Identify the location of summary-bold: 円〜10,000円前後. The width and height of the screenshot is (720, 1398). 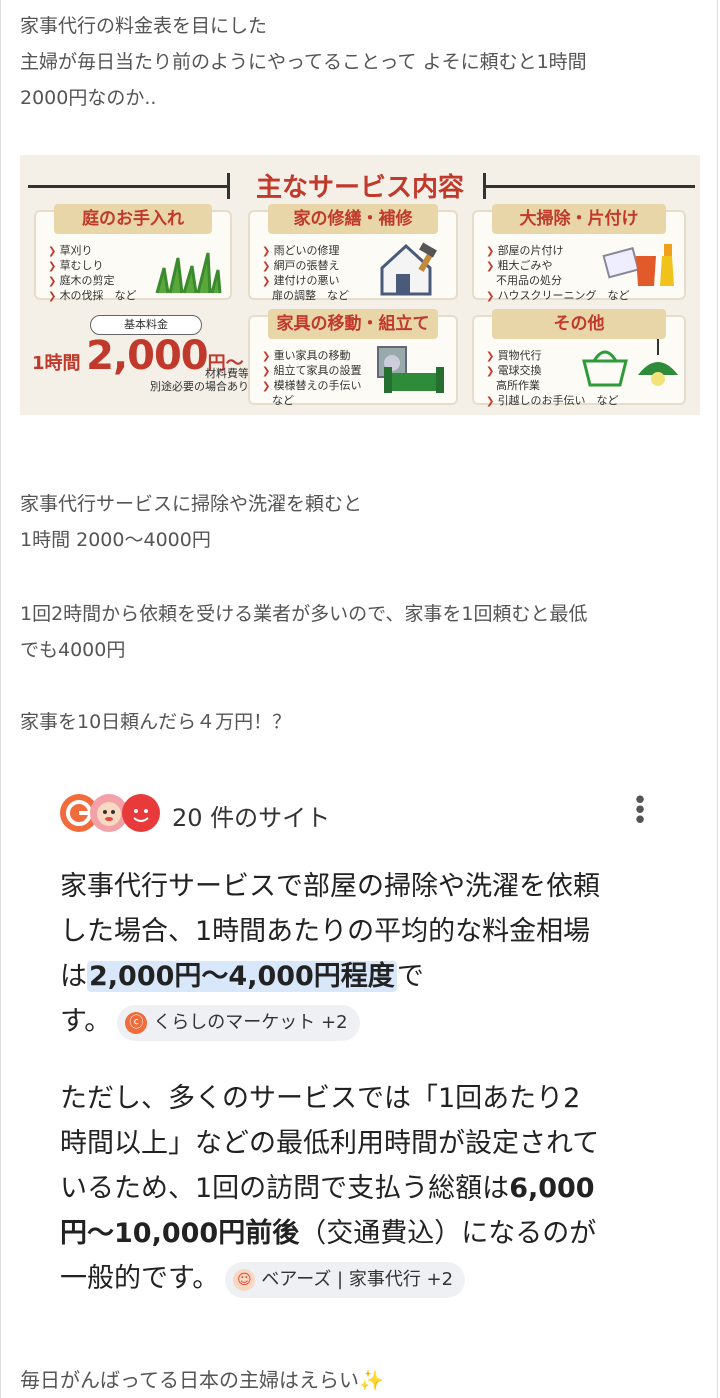
(180, 1233).